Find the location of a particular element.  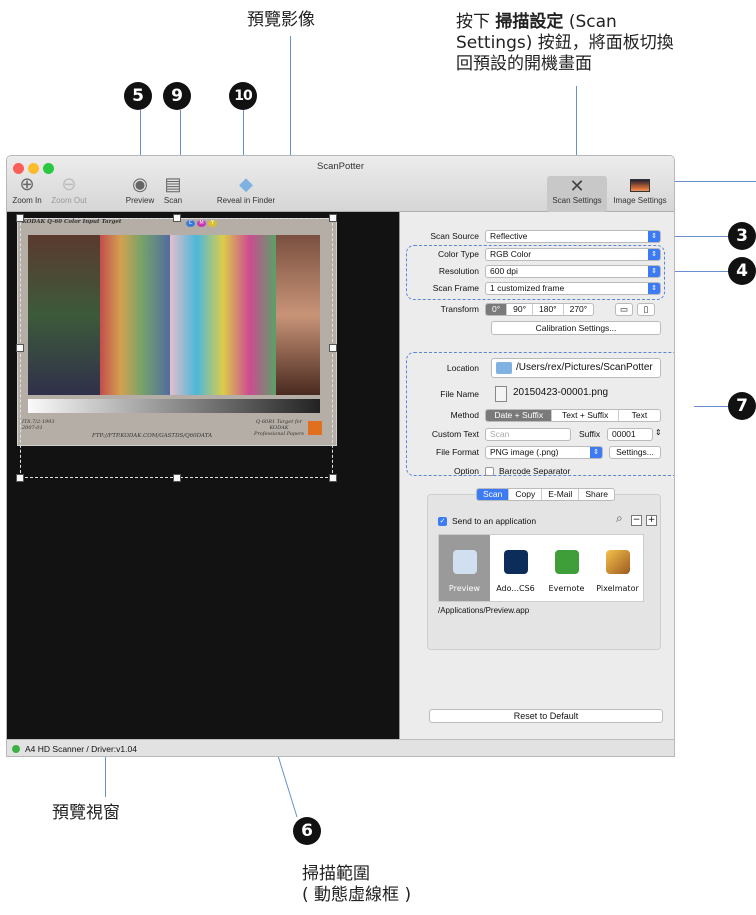

app-evernote: Evernote is located at coordinates (566, 568).